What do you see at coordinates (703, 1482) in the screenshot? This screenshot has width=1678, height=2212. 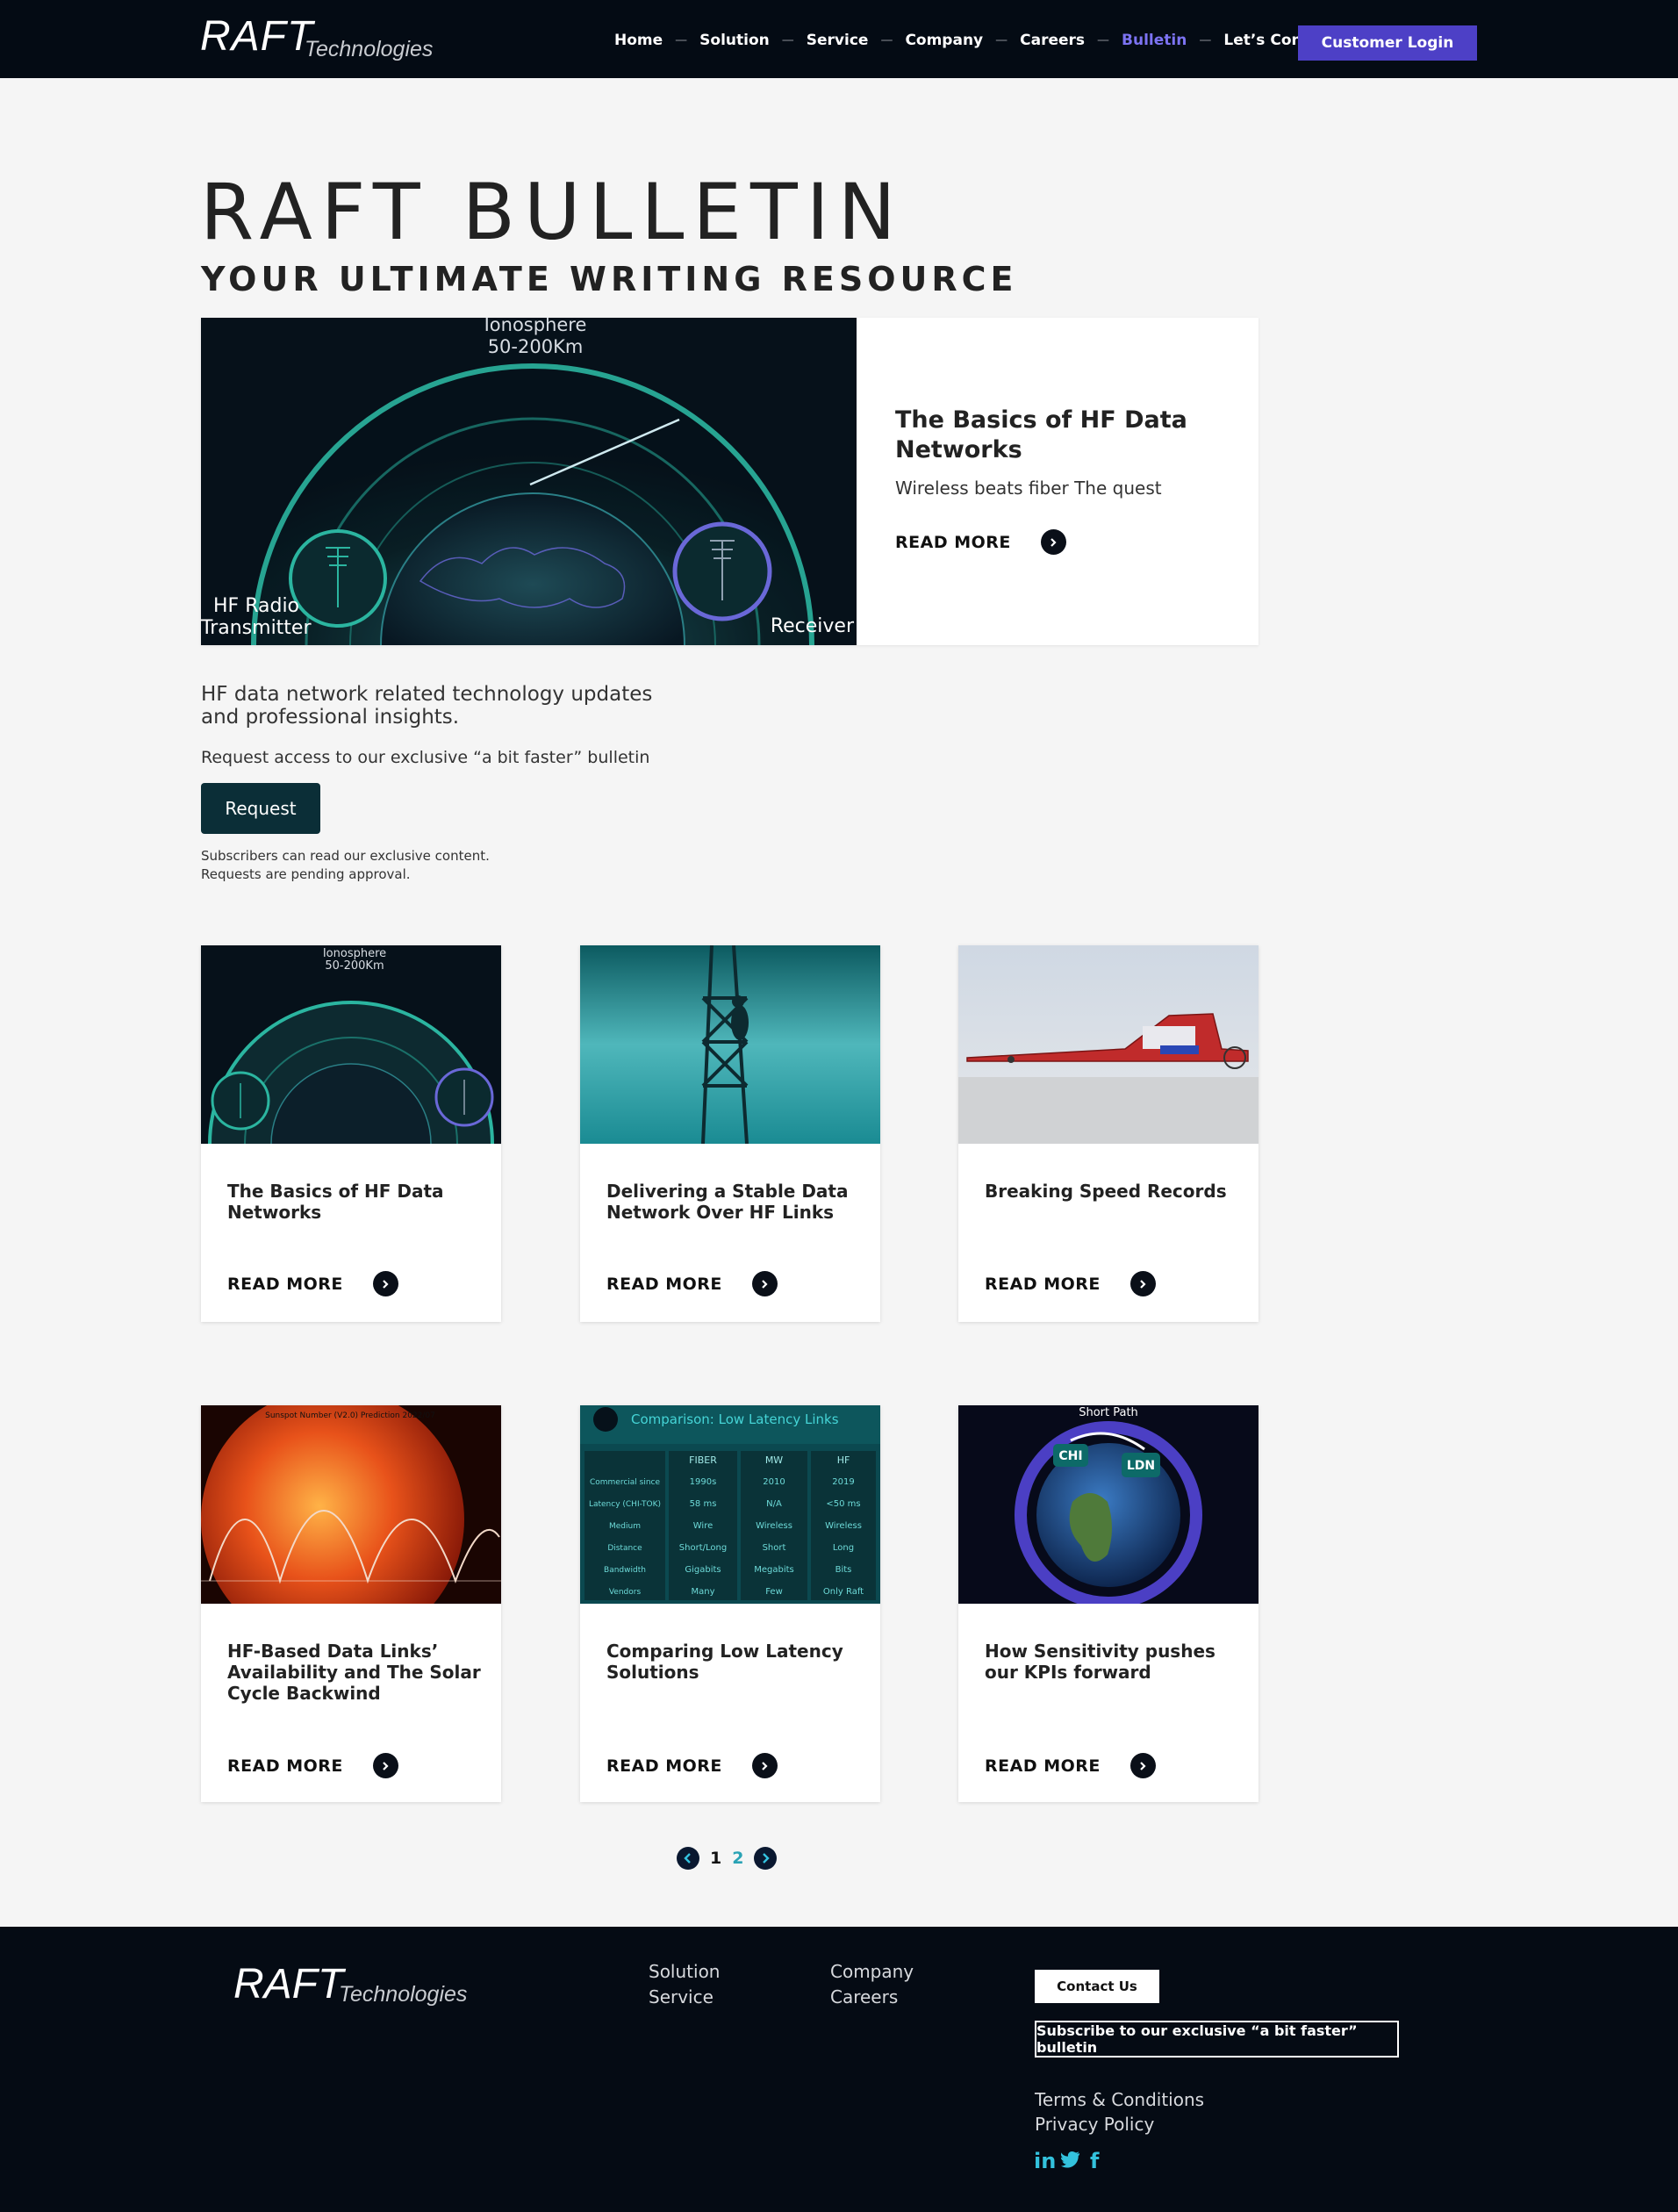 I see `comparison-cell: 1990s` at bounding box center [703, 1482].